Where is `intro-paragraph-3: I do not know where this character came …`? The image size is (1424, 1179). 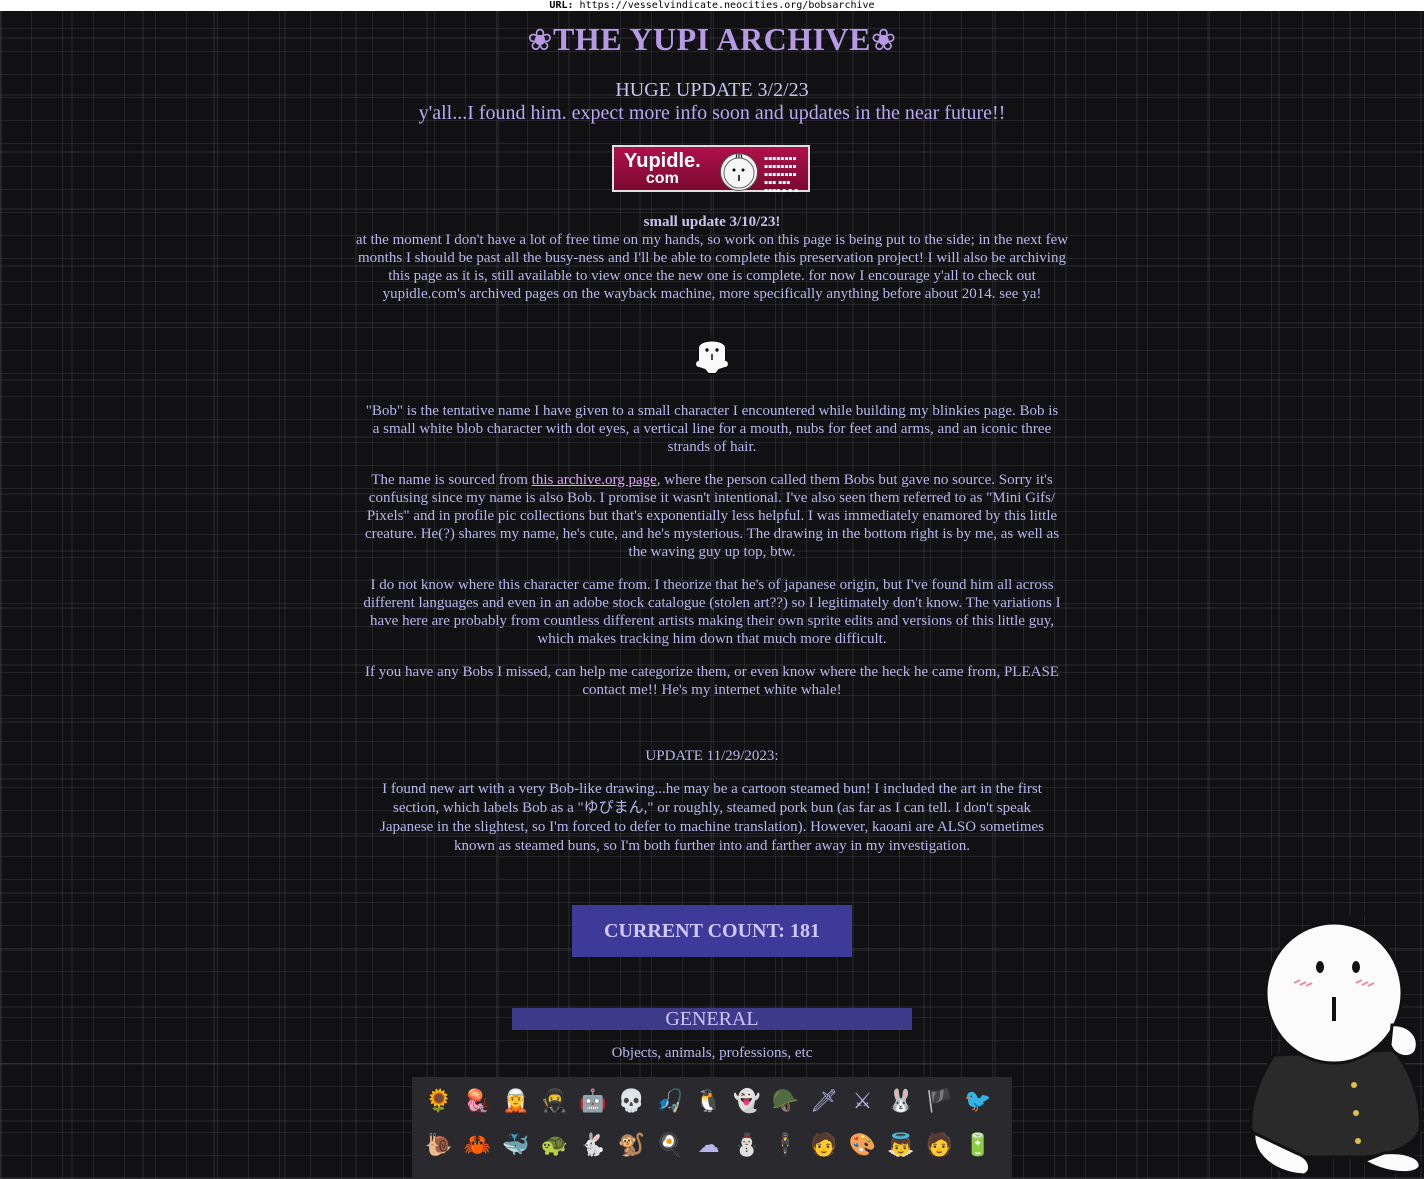
intro-paragraph-3: I do not know where this character came … is located at coordinates (712, 612).